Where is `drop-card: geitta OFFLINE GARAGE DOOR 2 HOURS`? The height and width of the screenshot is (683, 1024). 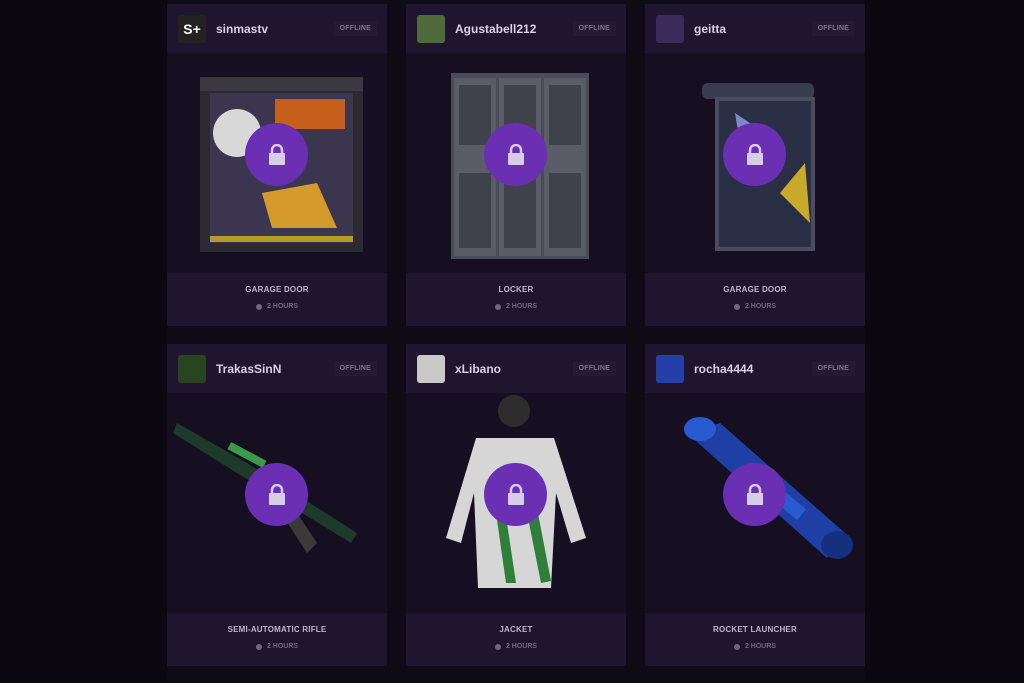
drop-card: geitta OFFLINE GARAGE DOOR 2 HOURS is located at coordinates (755, 165).